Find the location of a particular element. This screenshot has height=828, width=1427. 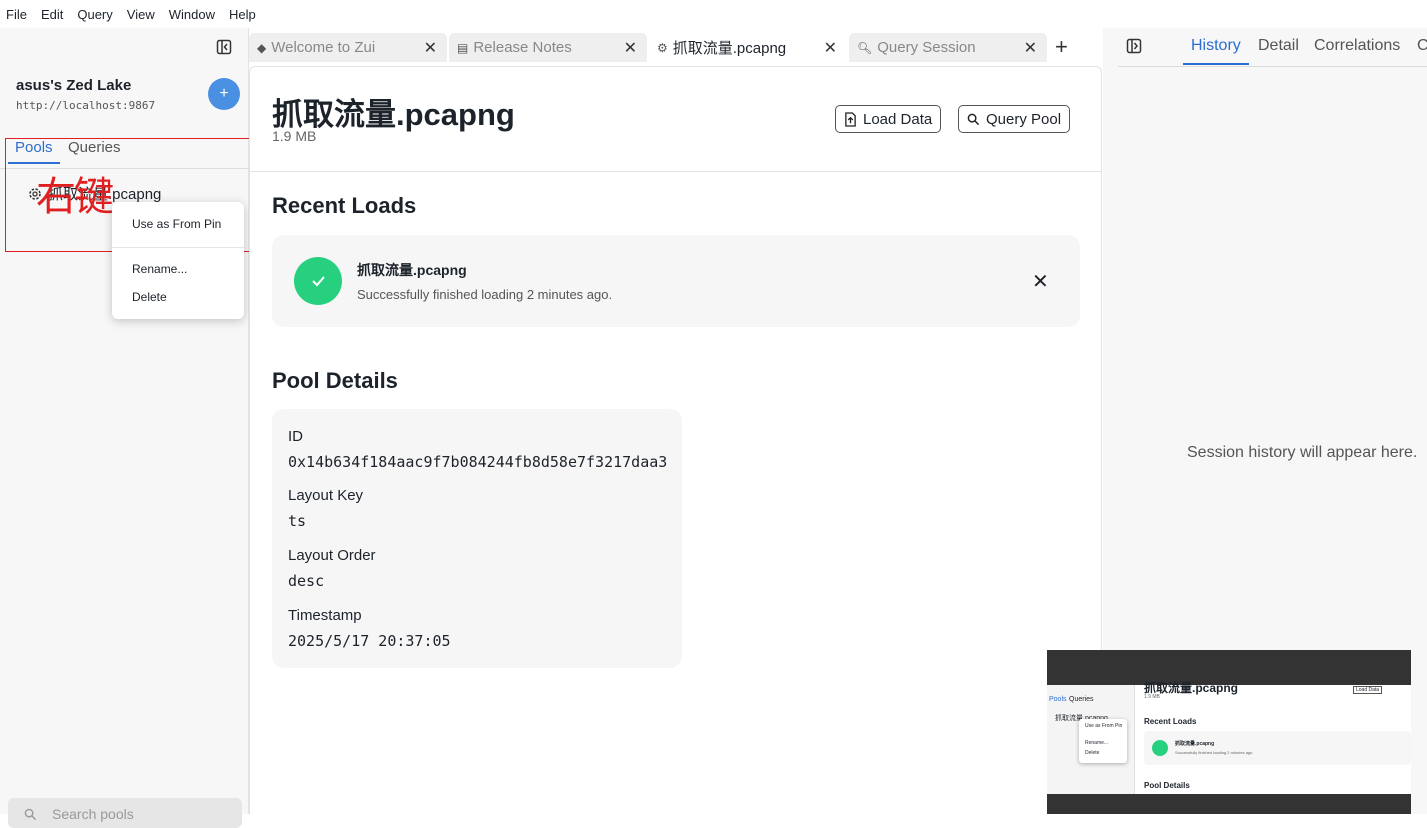

success-check-icon is located at coordinates (318, 281).